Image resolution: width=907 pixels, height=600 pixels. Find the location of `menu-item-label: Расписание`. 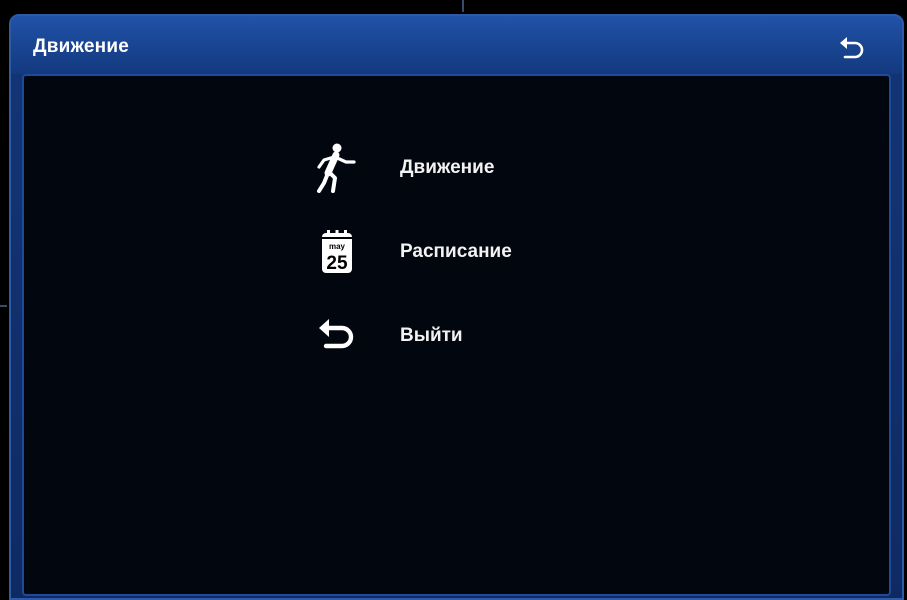

menu-item-label: Расписание is located at coordinates (456, 251).